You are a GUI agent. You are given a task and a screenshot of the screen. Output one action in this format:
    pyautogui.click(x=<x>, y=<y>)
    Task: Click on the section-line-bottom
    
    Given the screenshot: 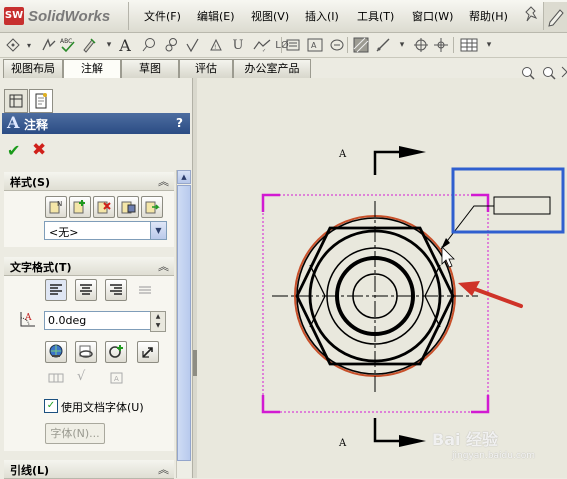 What is the action you would take?
    pyautogui.click(x=399, y=432)
    